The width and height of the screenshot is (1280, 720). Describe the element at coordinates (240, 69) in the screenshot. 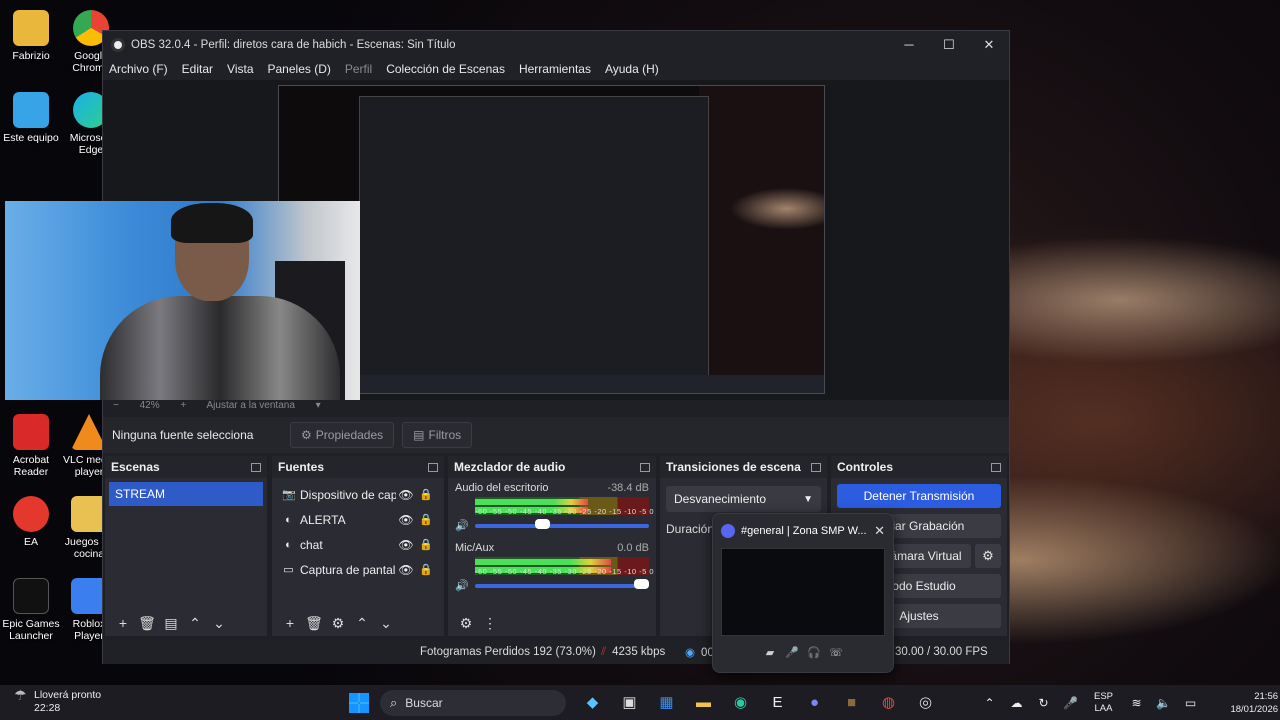

I see `menu-vista: Vista` at that location.